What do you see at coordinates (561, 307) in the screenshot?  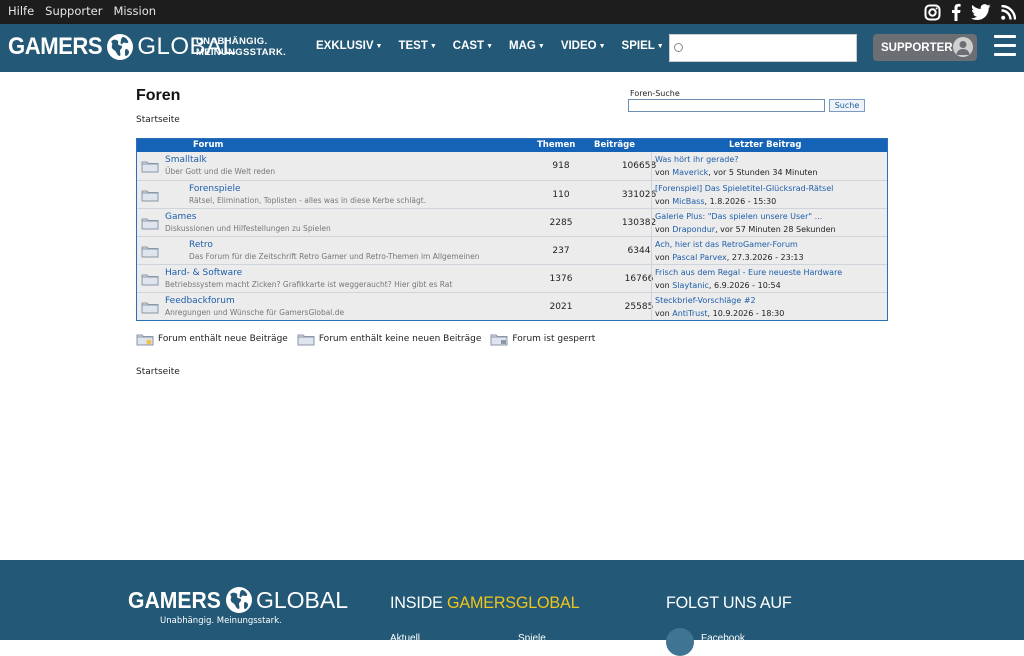 I see `topic-count: 2021` at bounding box center [561, 307].